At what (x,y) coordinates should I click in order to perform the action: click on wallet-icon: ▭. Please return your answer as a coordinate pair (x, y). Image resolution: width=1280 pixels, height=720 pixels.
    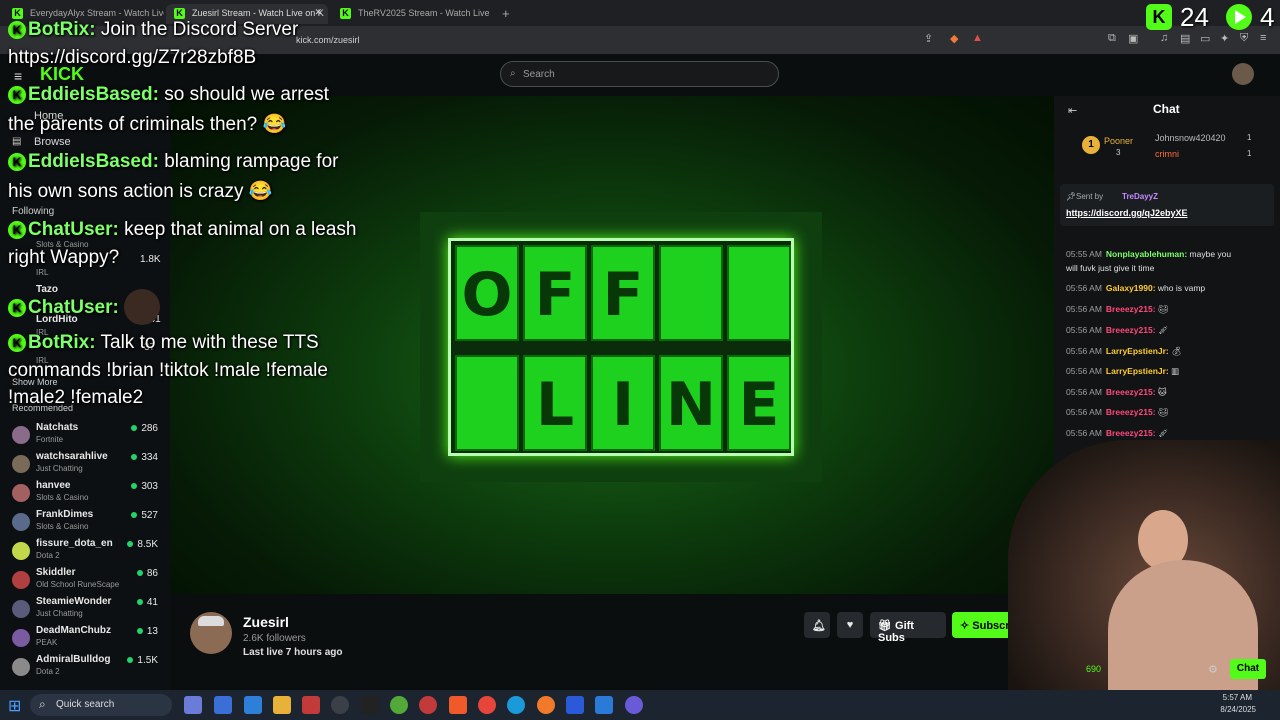
    Looking at the image, I should click on (1205, 38).